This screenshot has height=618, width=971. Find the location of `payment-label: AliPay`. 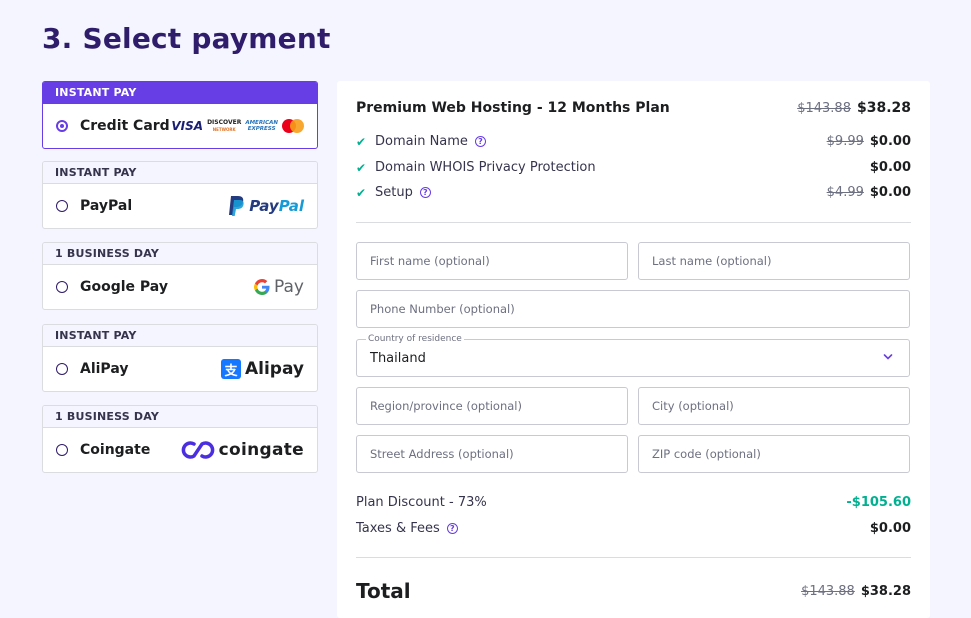

payment-label: AliPay is located at coordinates (104, 369).